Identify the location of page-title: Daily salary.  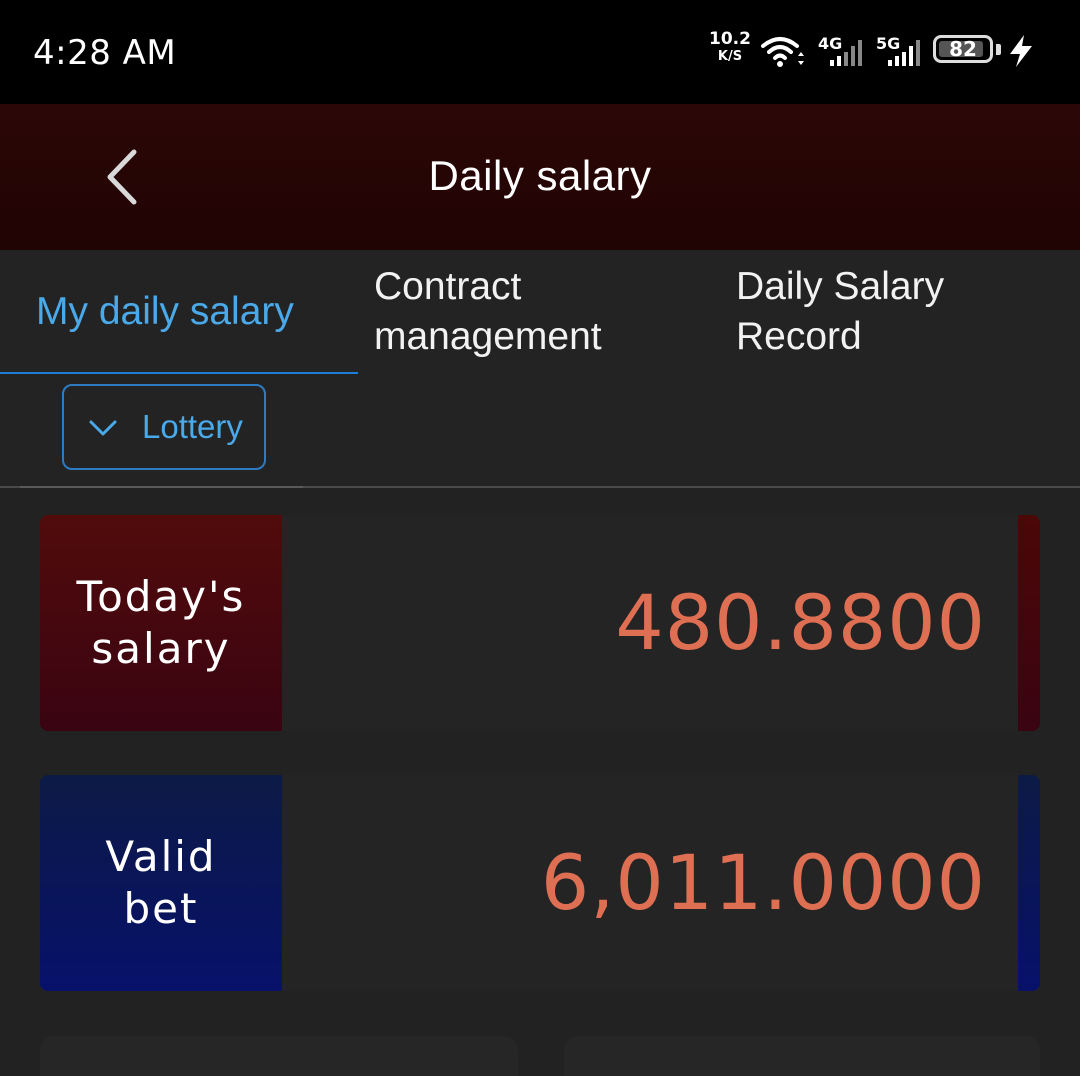
(540, 175).